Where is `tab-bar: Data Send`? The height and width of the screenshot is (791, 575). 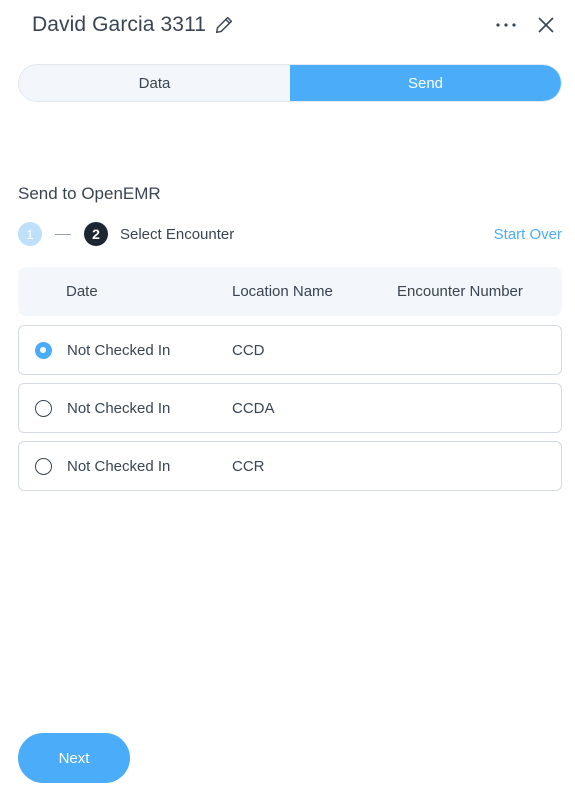 tab-bar: Data Send is located at coordinates (290, 83).